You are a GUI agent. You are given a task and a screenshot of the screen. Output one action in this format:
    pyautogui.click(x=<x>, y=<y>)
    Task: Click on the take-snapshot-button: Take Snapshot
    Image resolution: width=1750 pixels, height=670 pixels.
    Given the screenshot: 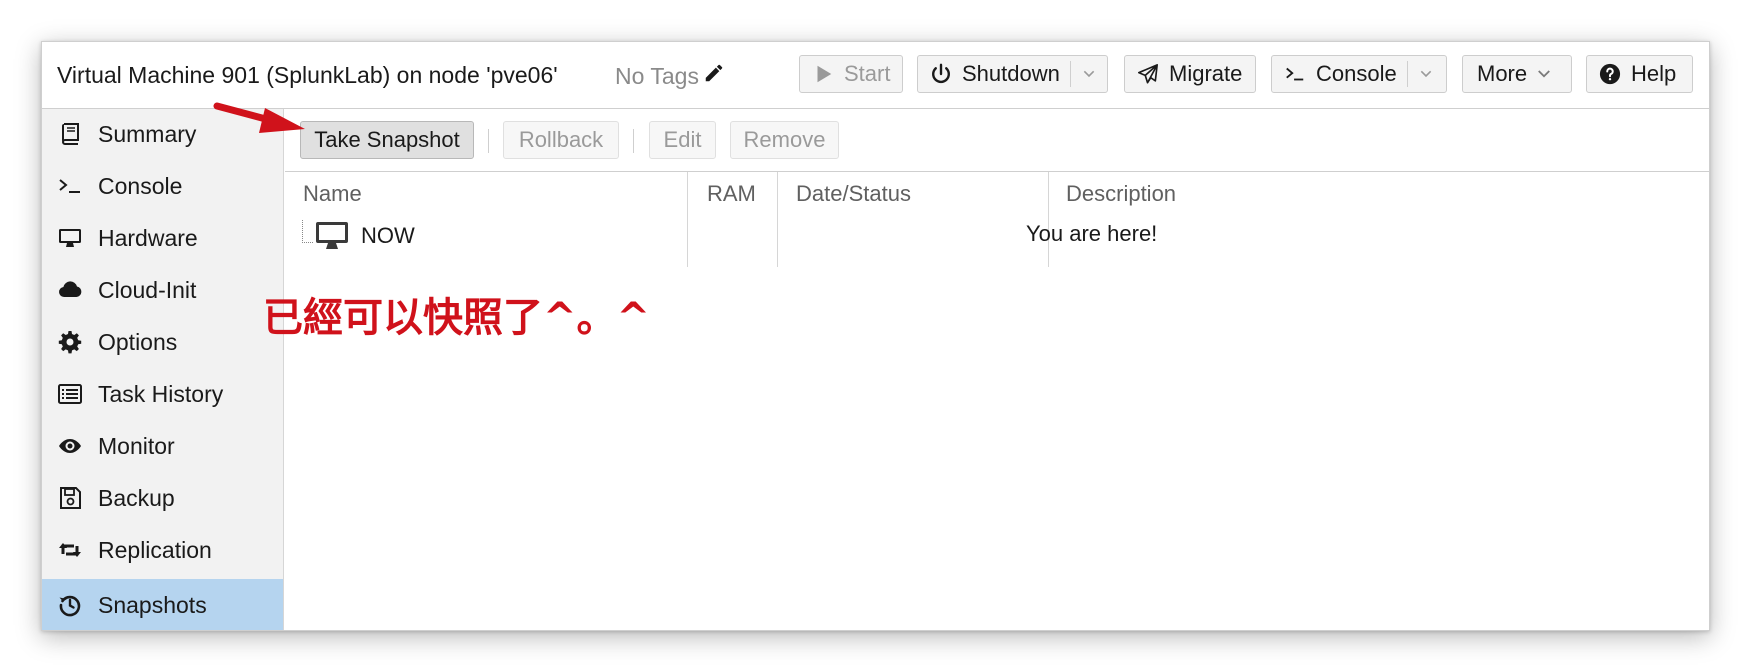 What is the action you would take?
    pyautogui.click(x=387, y=140)
    